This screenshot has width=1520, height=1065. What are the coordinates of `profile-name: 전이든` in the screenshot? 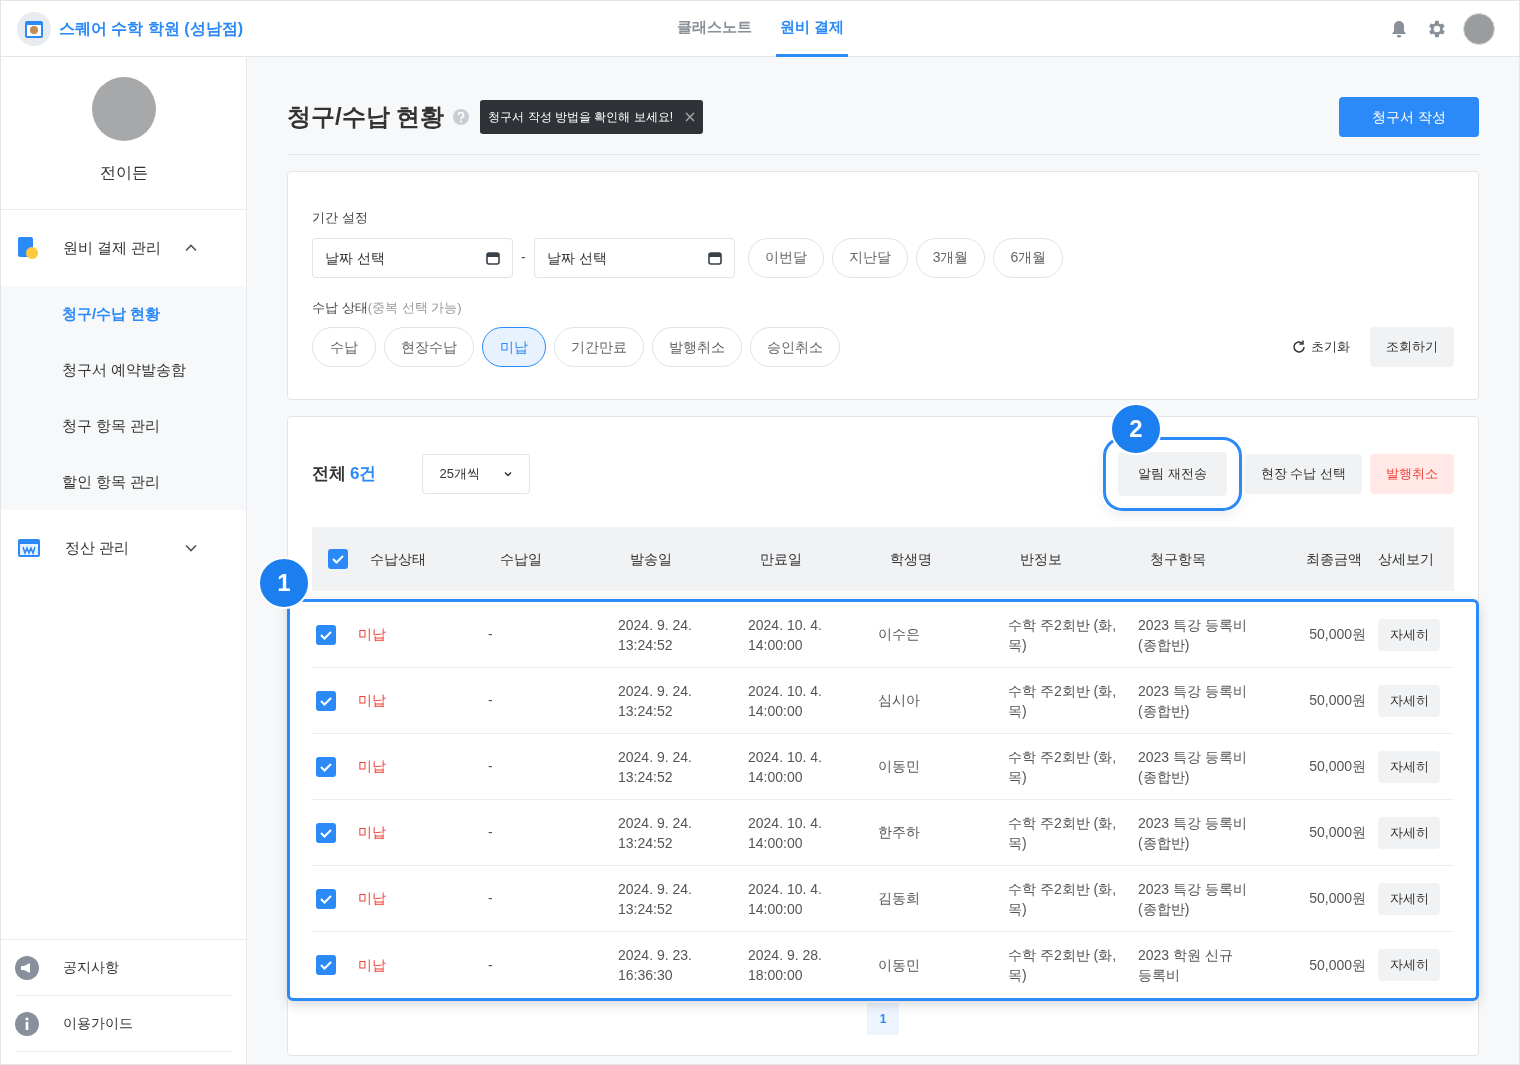 It's located at (123, 173).